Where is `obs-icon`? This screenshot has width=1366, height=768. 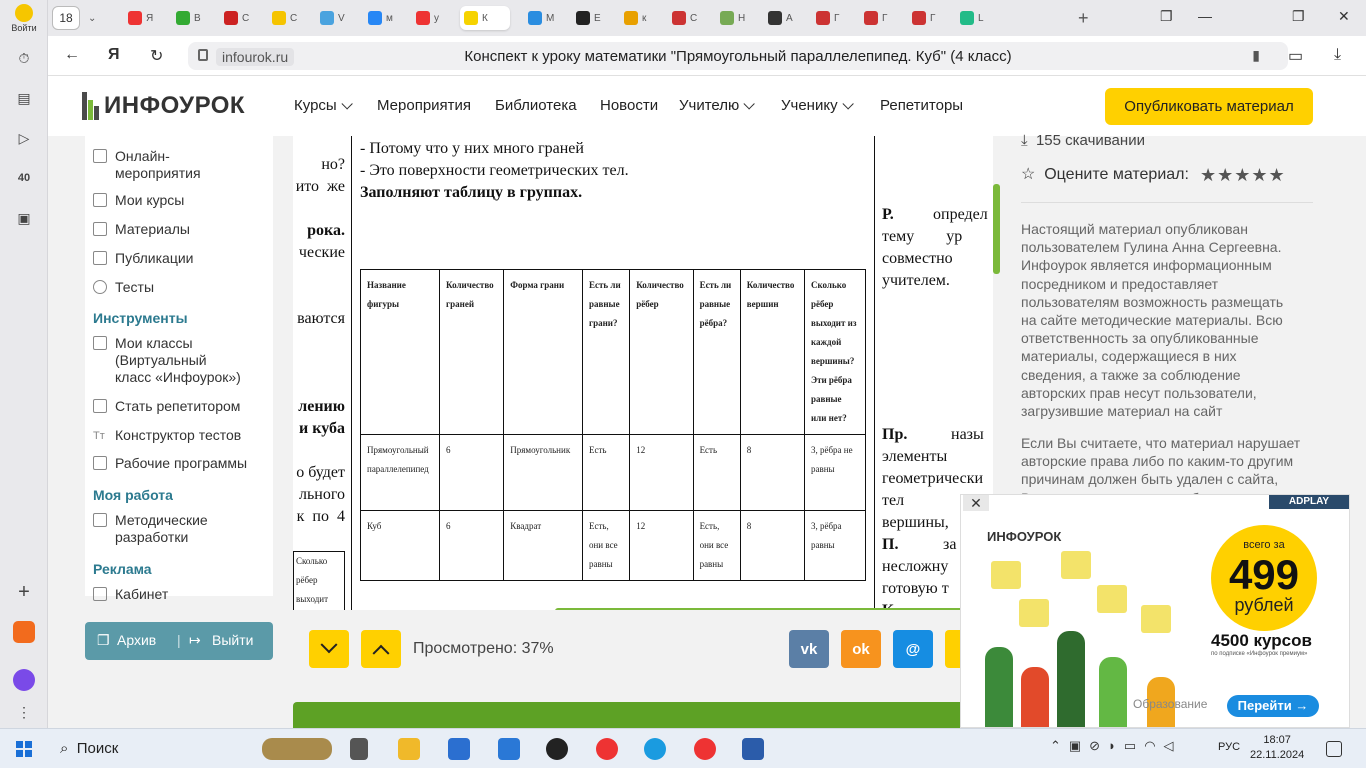 obs-icon is located at coordinates (557, 749).